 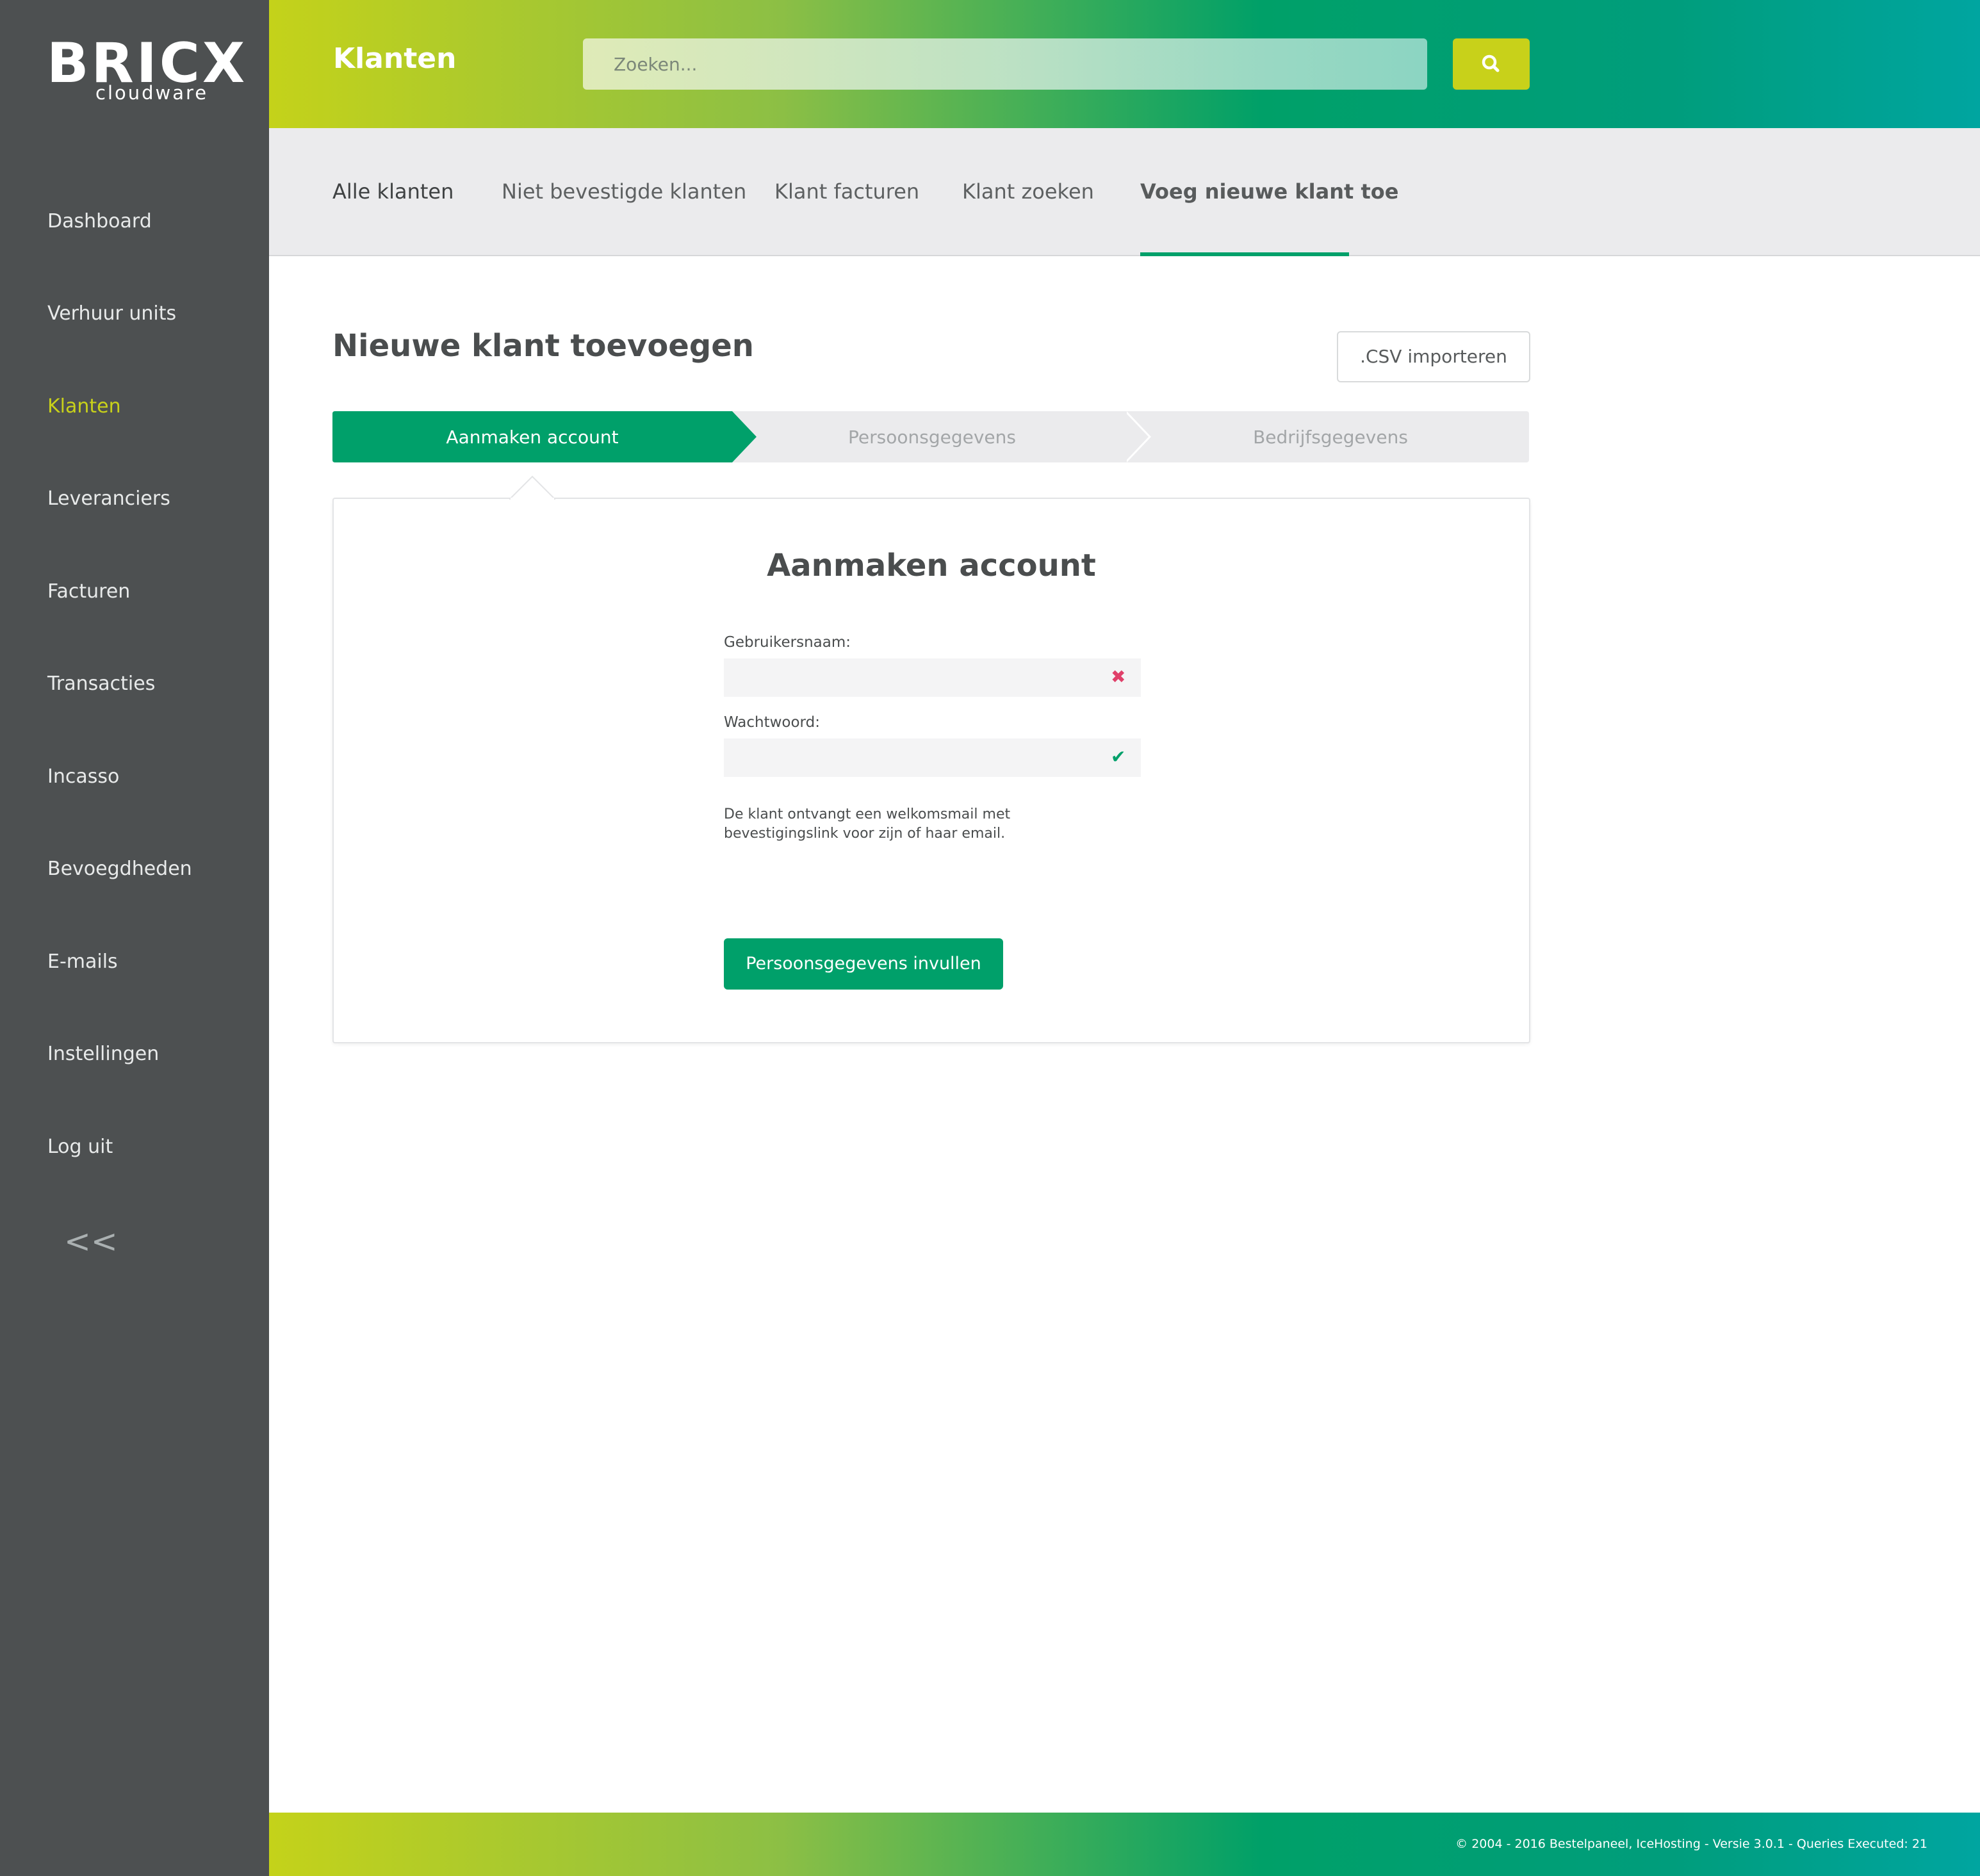 What do you see at coordinates (103, 1054) in the screenshot?
I see `sidebar-item-instellingen: Instellingen` at bounding box center [103, 1054].